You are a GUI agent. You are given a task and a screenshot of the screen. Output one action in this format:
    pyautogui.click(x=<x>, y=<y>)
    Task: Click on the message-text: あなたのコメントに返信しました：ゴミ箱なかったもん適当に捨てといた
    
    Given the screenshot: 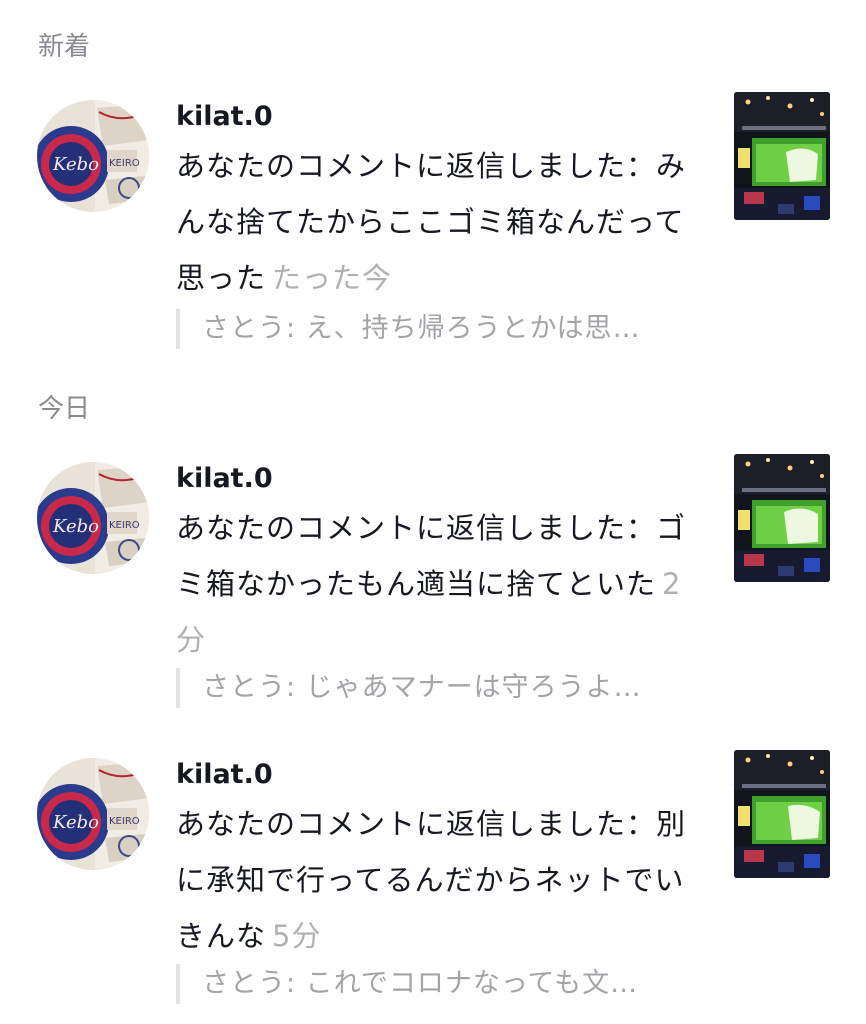 What is the action you would take?
    pyautogui.click(x=431, y=556)
    